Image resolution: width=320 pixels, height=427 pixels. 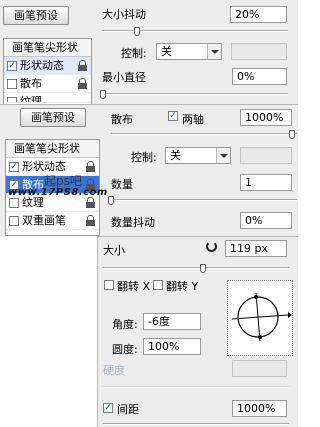 What do you see at coordinates (172, 346) in the screenshot?
I see `roundness-input: 100%` at bounding box center [172, 346].